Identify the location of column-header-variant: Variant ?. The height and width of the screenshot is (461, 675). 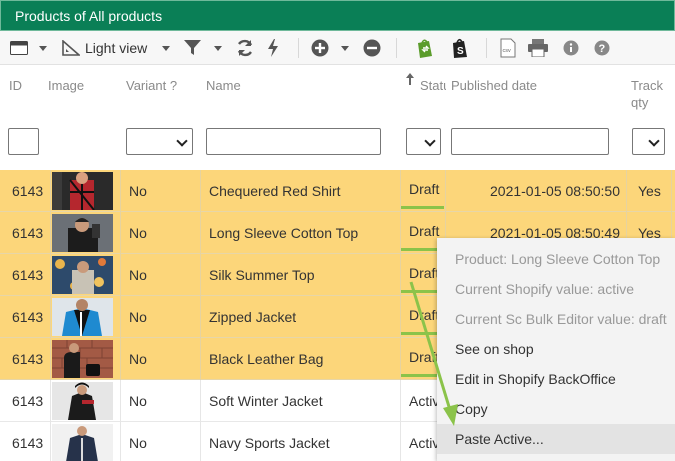
(151, 85).